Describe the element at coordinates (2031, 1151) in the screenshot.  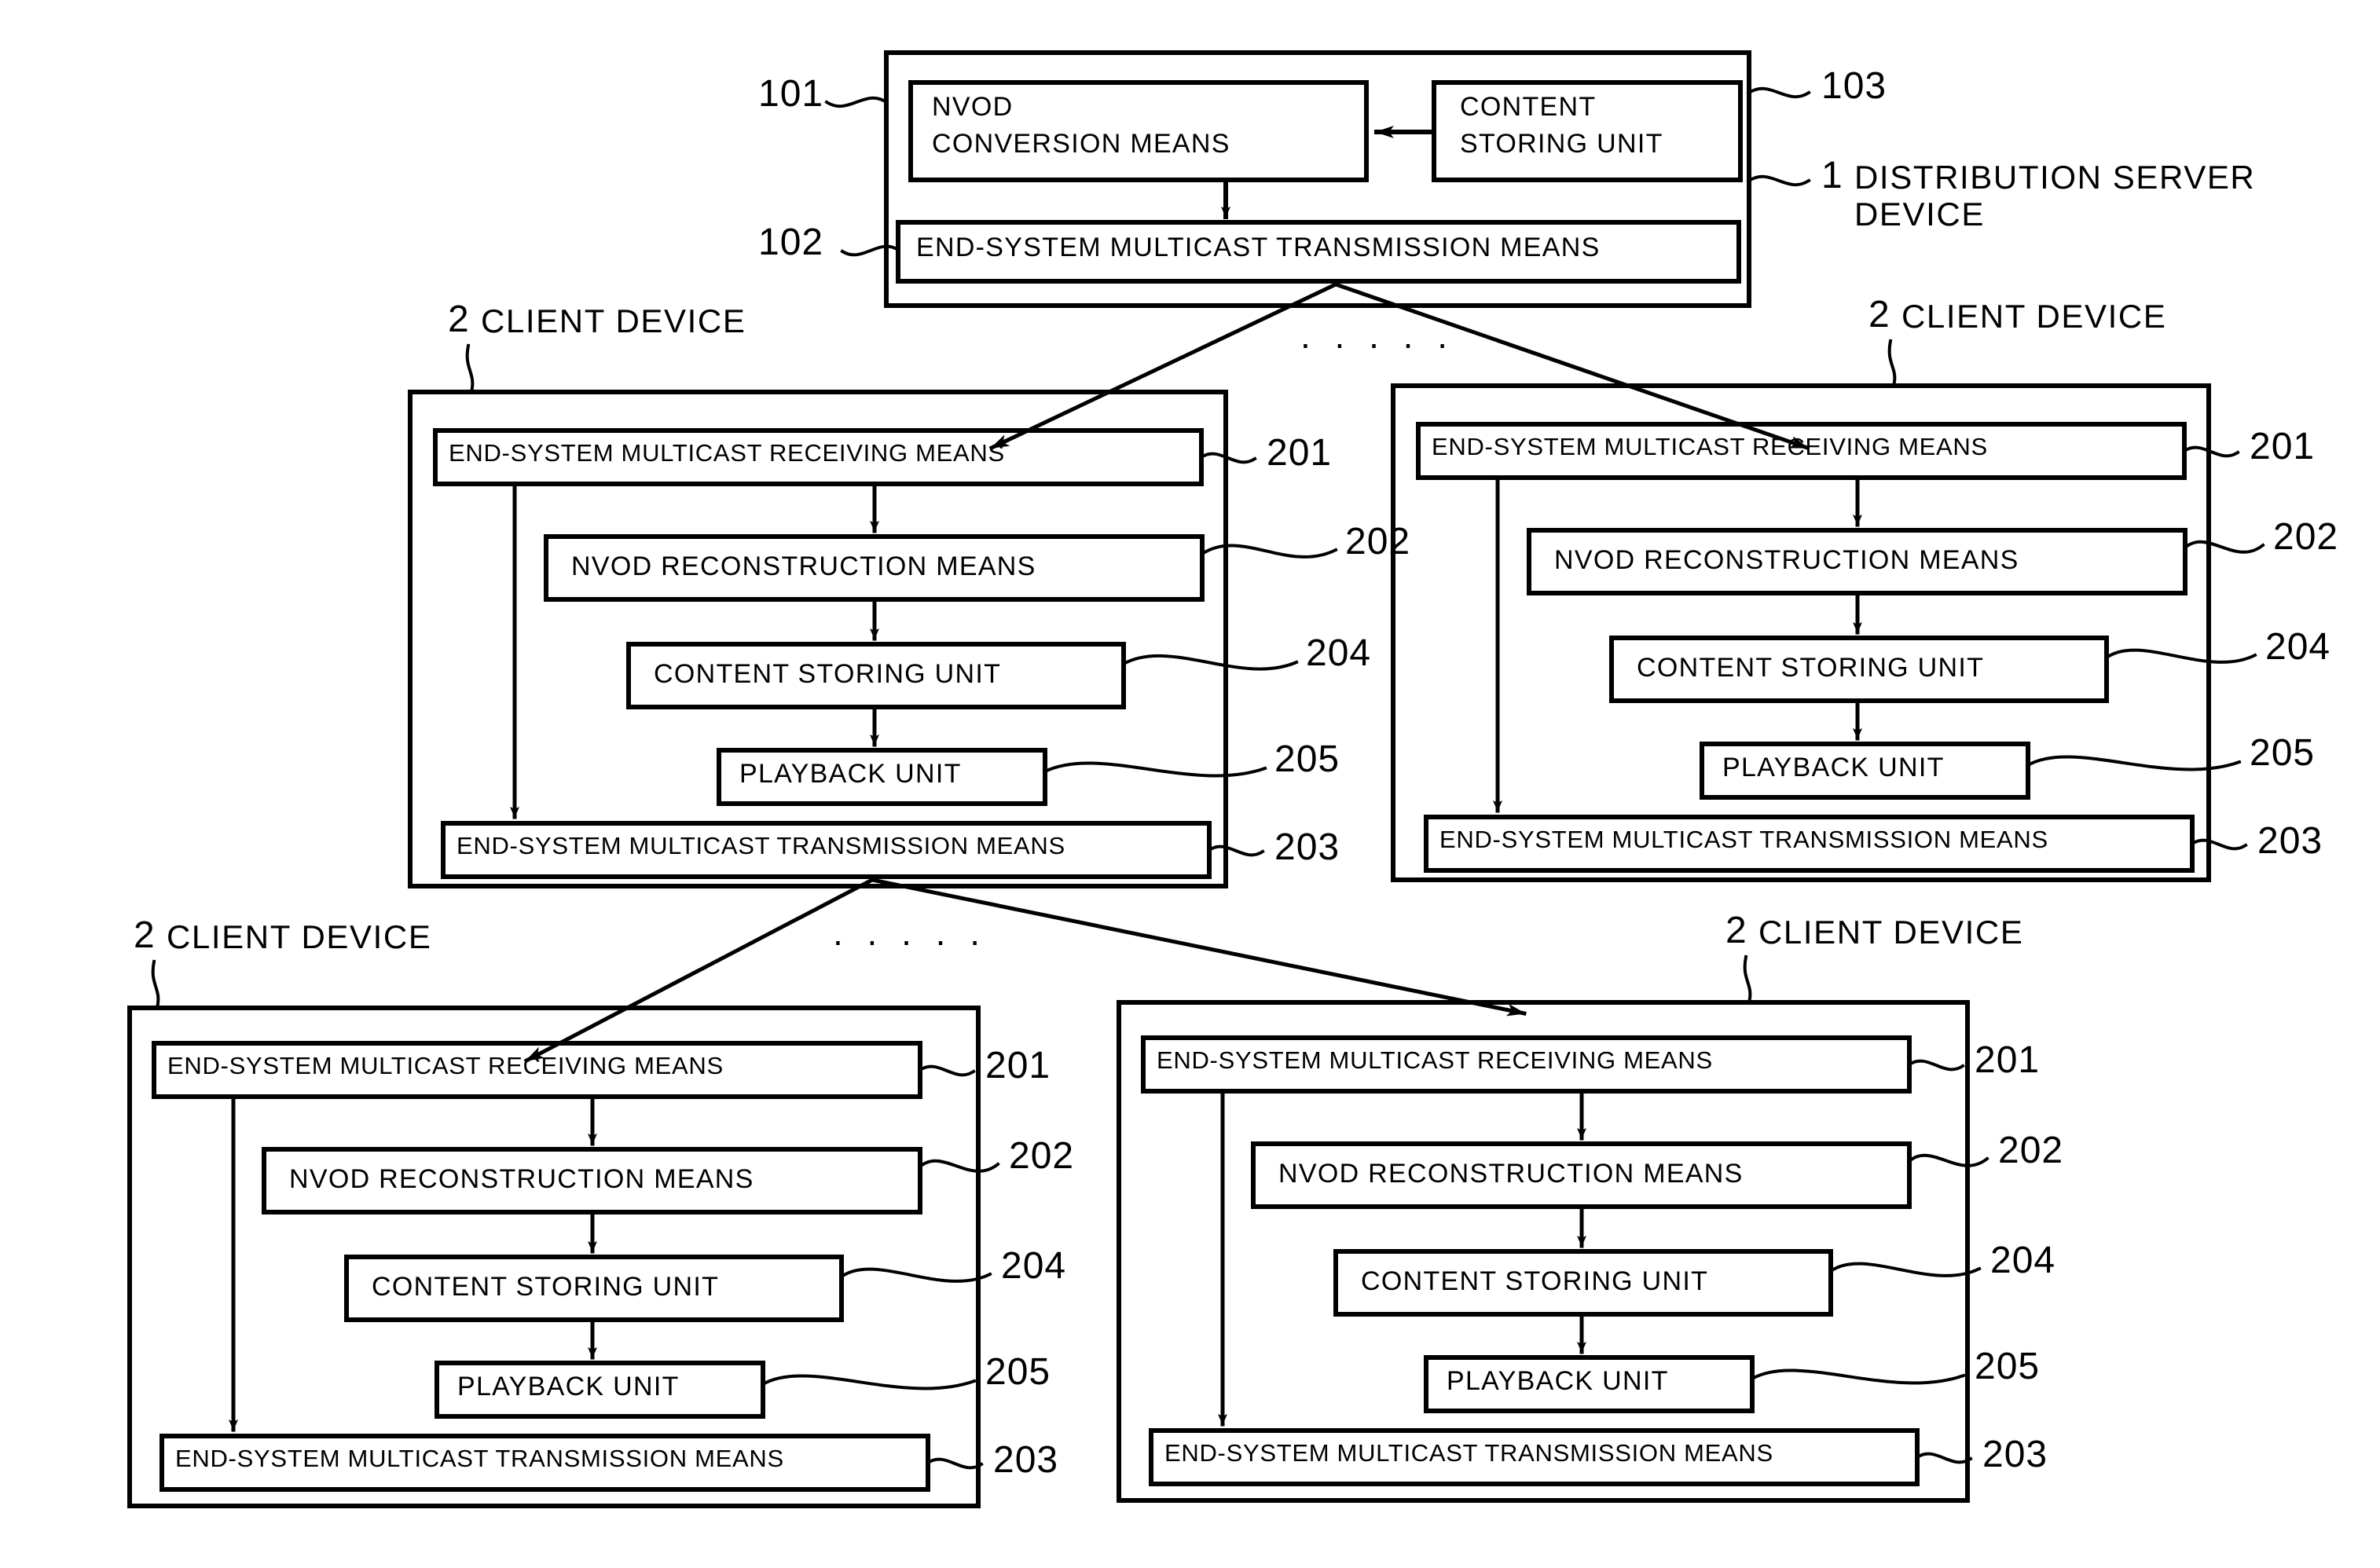
I see `client-br-ref-202: 202` at that location.